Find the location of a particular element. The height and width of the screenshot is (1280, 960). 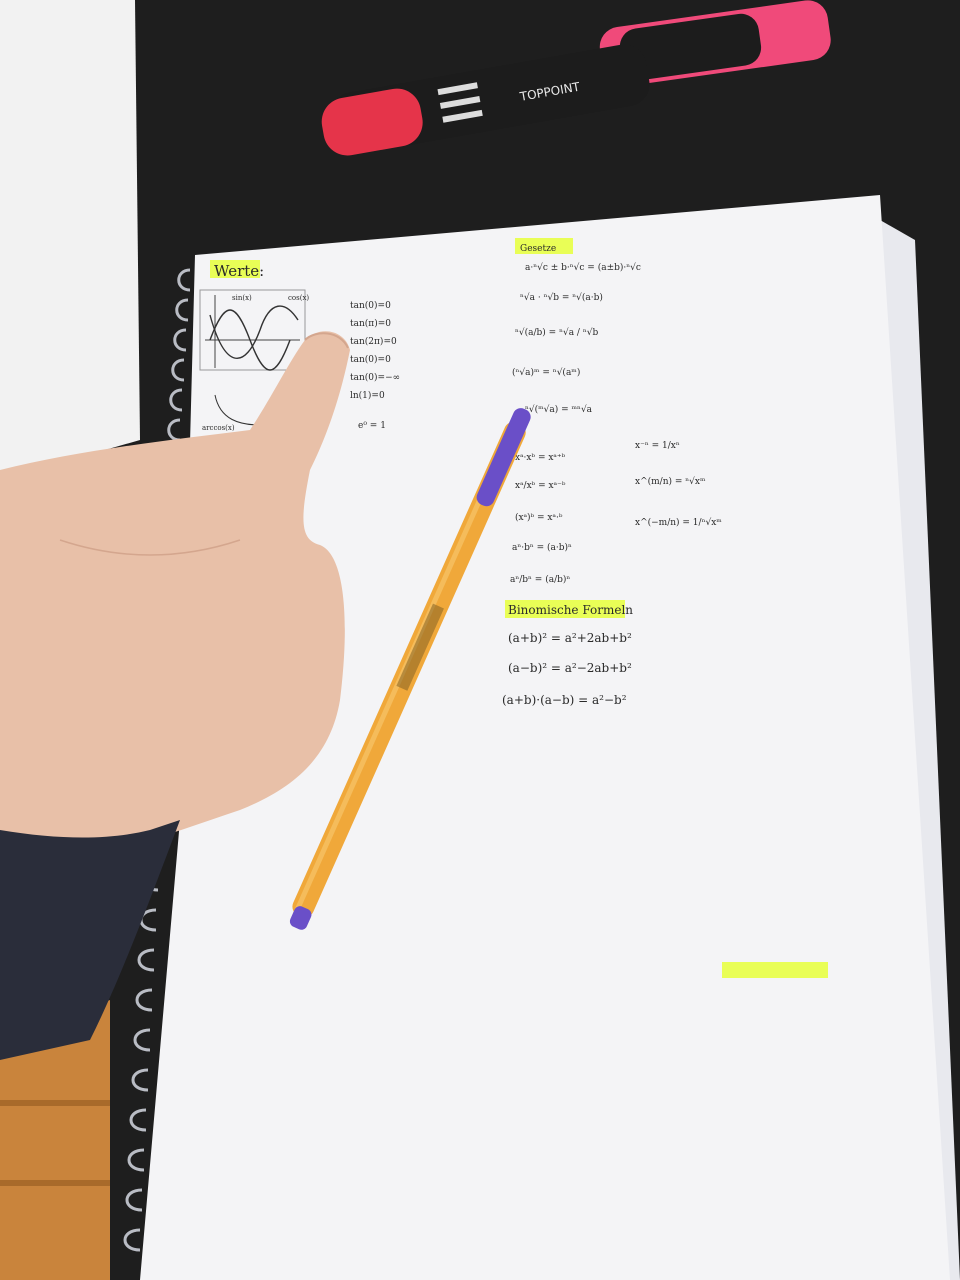

formula: ⁿ√a · ⁿ√b = ⁿ√(a·b) is located at coordinates (561, 297).